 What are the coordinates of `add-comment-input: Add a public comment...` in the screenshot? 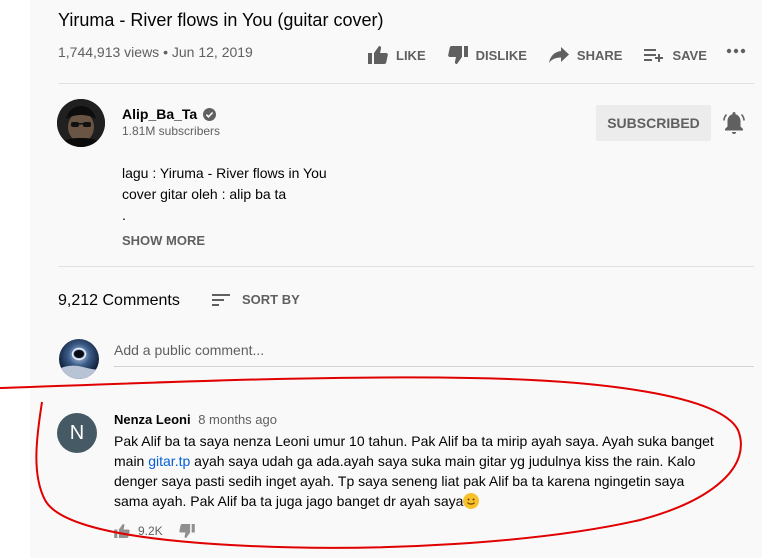 It's located at (189, 350).